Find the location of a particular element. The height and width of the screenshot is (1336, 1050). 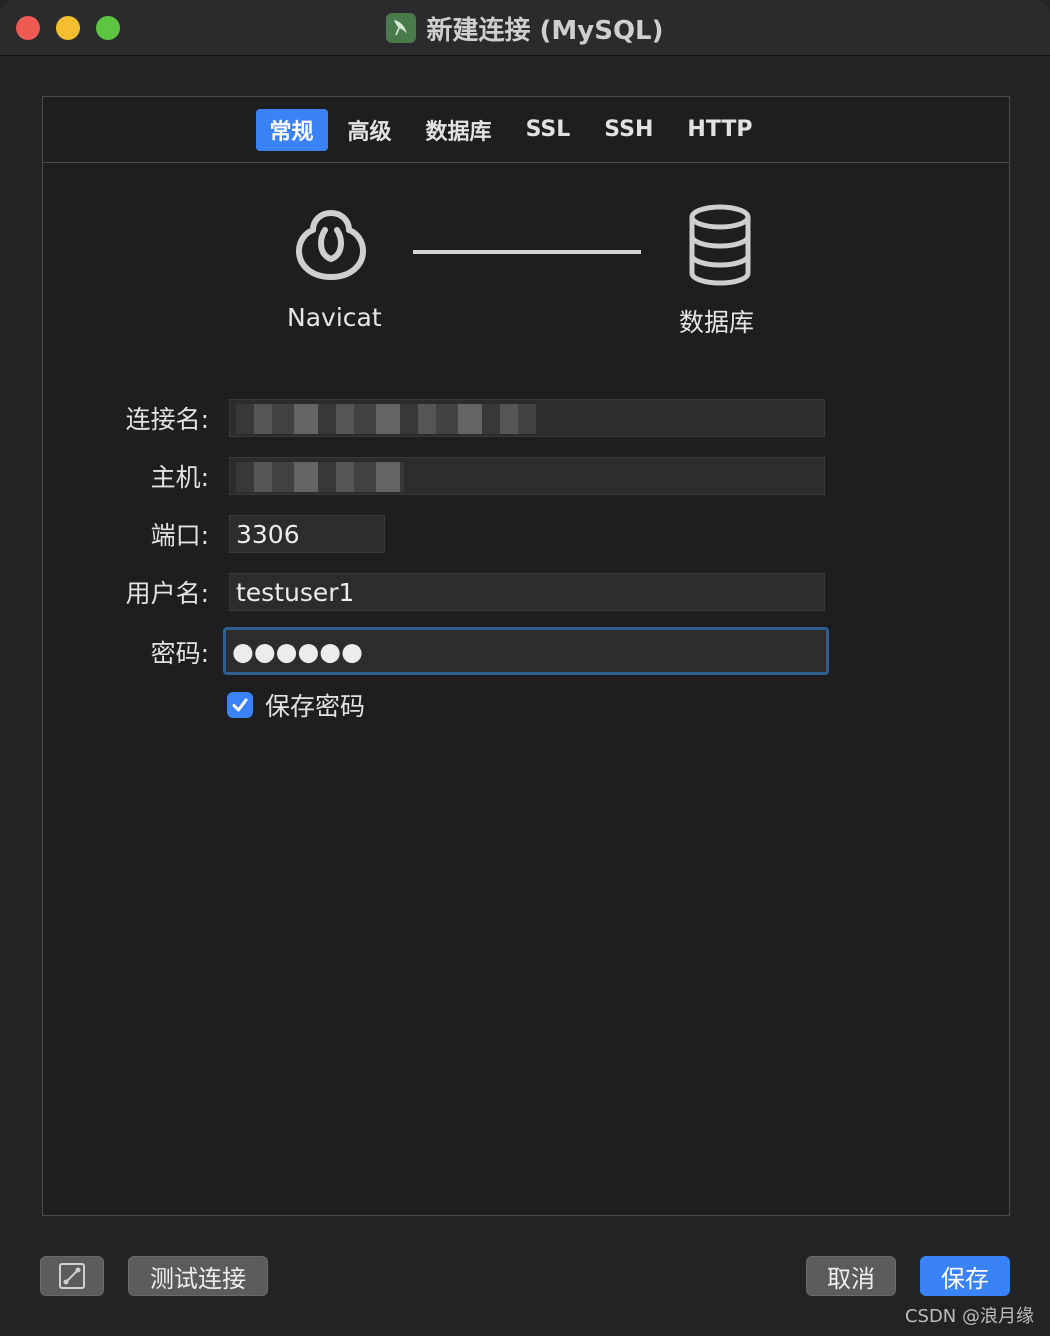

title-bar: 新建连接 (MySQL) is located at coordinates (525, 28).